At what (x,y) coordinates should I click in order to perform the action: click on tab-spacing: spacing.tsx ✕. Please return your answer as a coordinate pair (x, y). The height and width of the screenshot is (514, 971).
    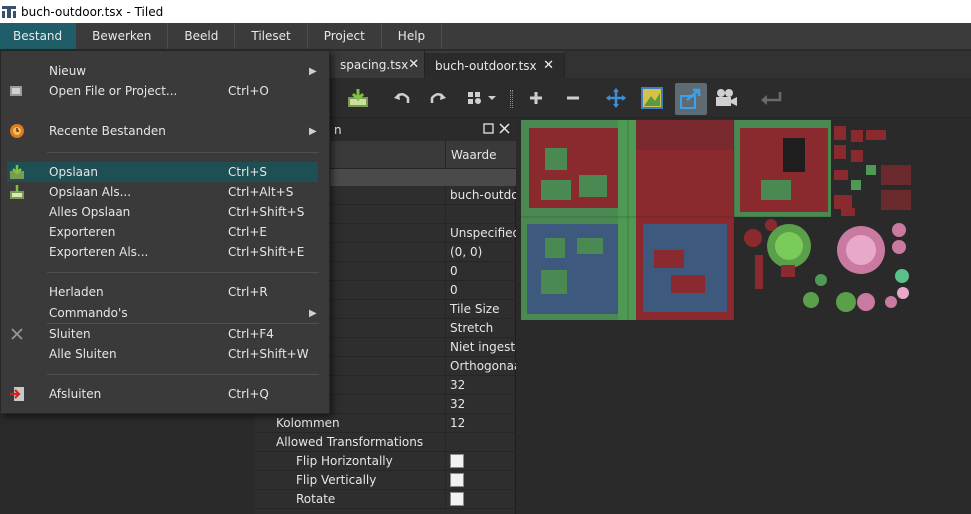
    Looking at the image, I should click on (377, 64).